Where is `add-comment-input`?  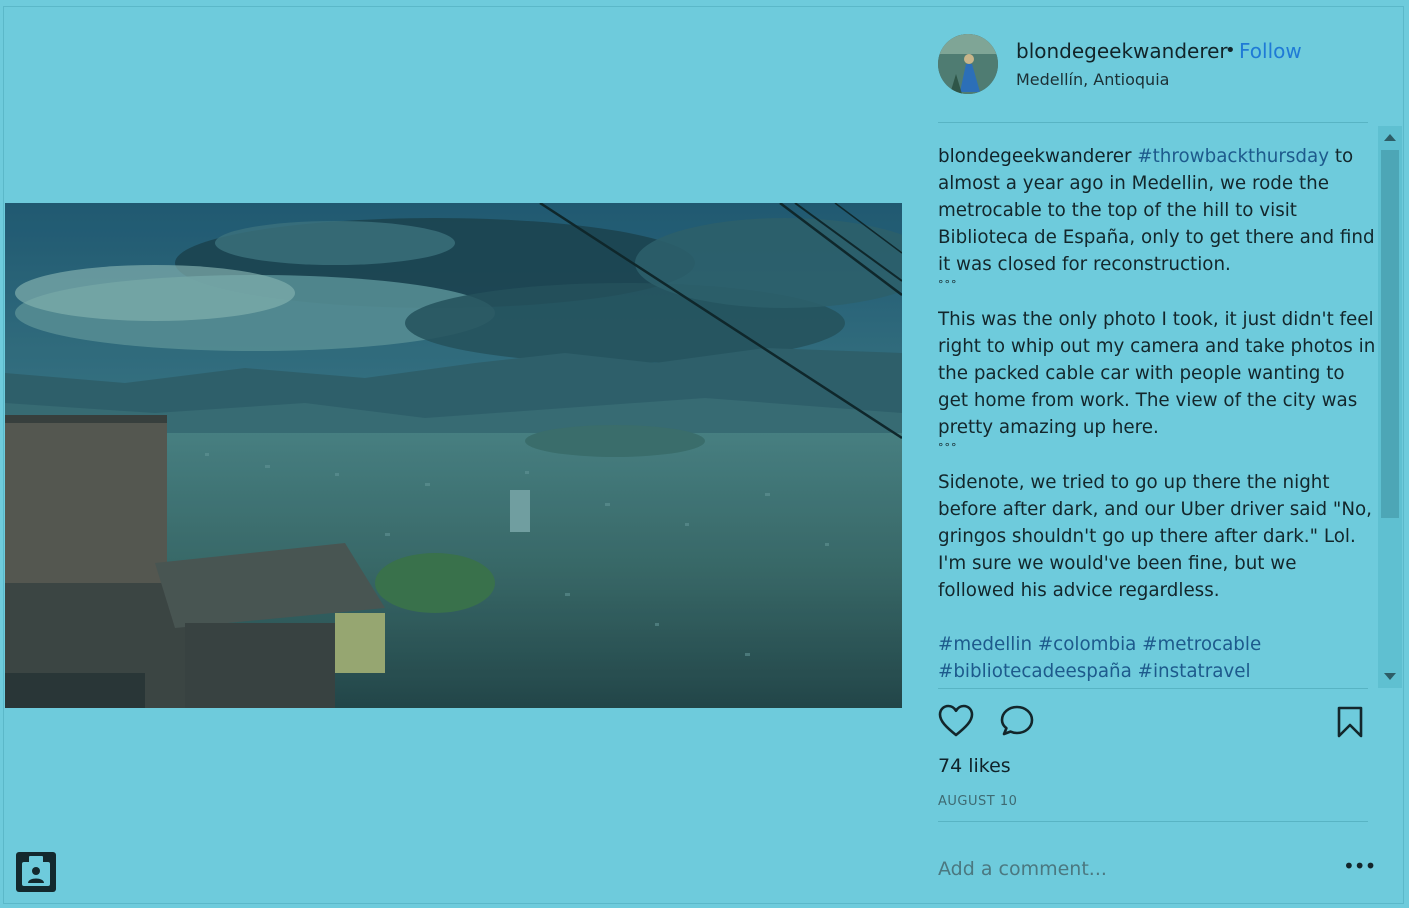 add-comment-input is located at coordinates (1128, 869).